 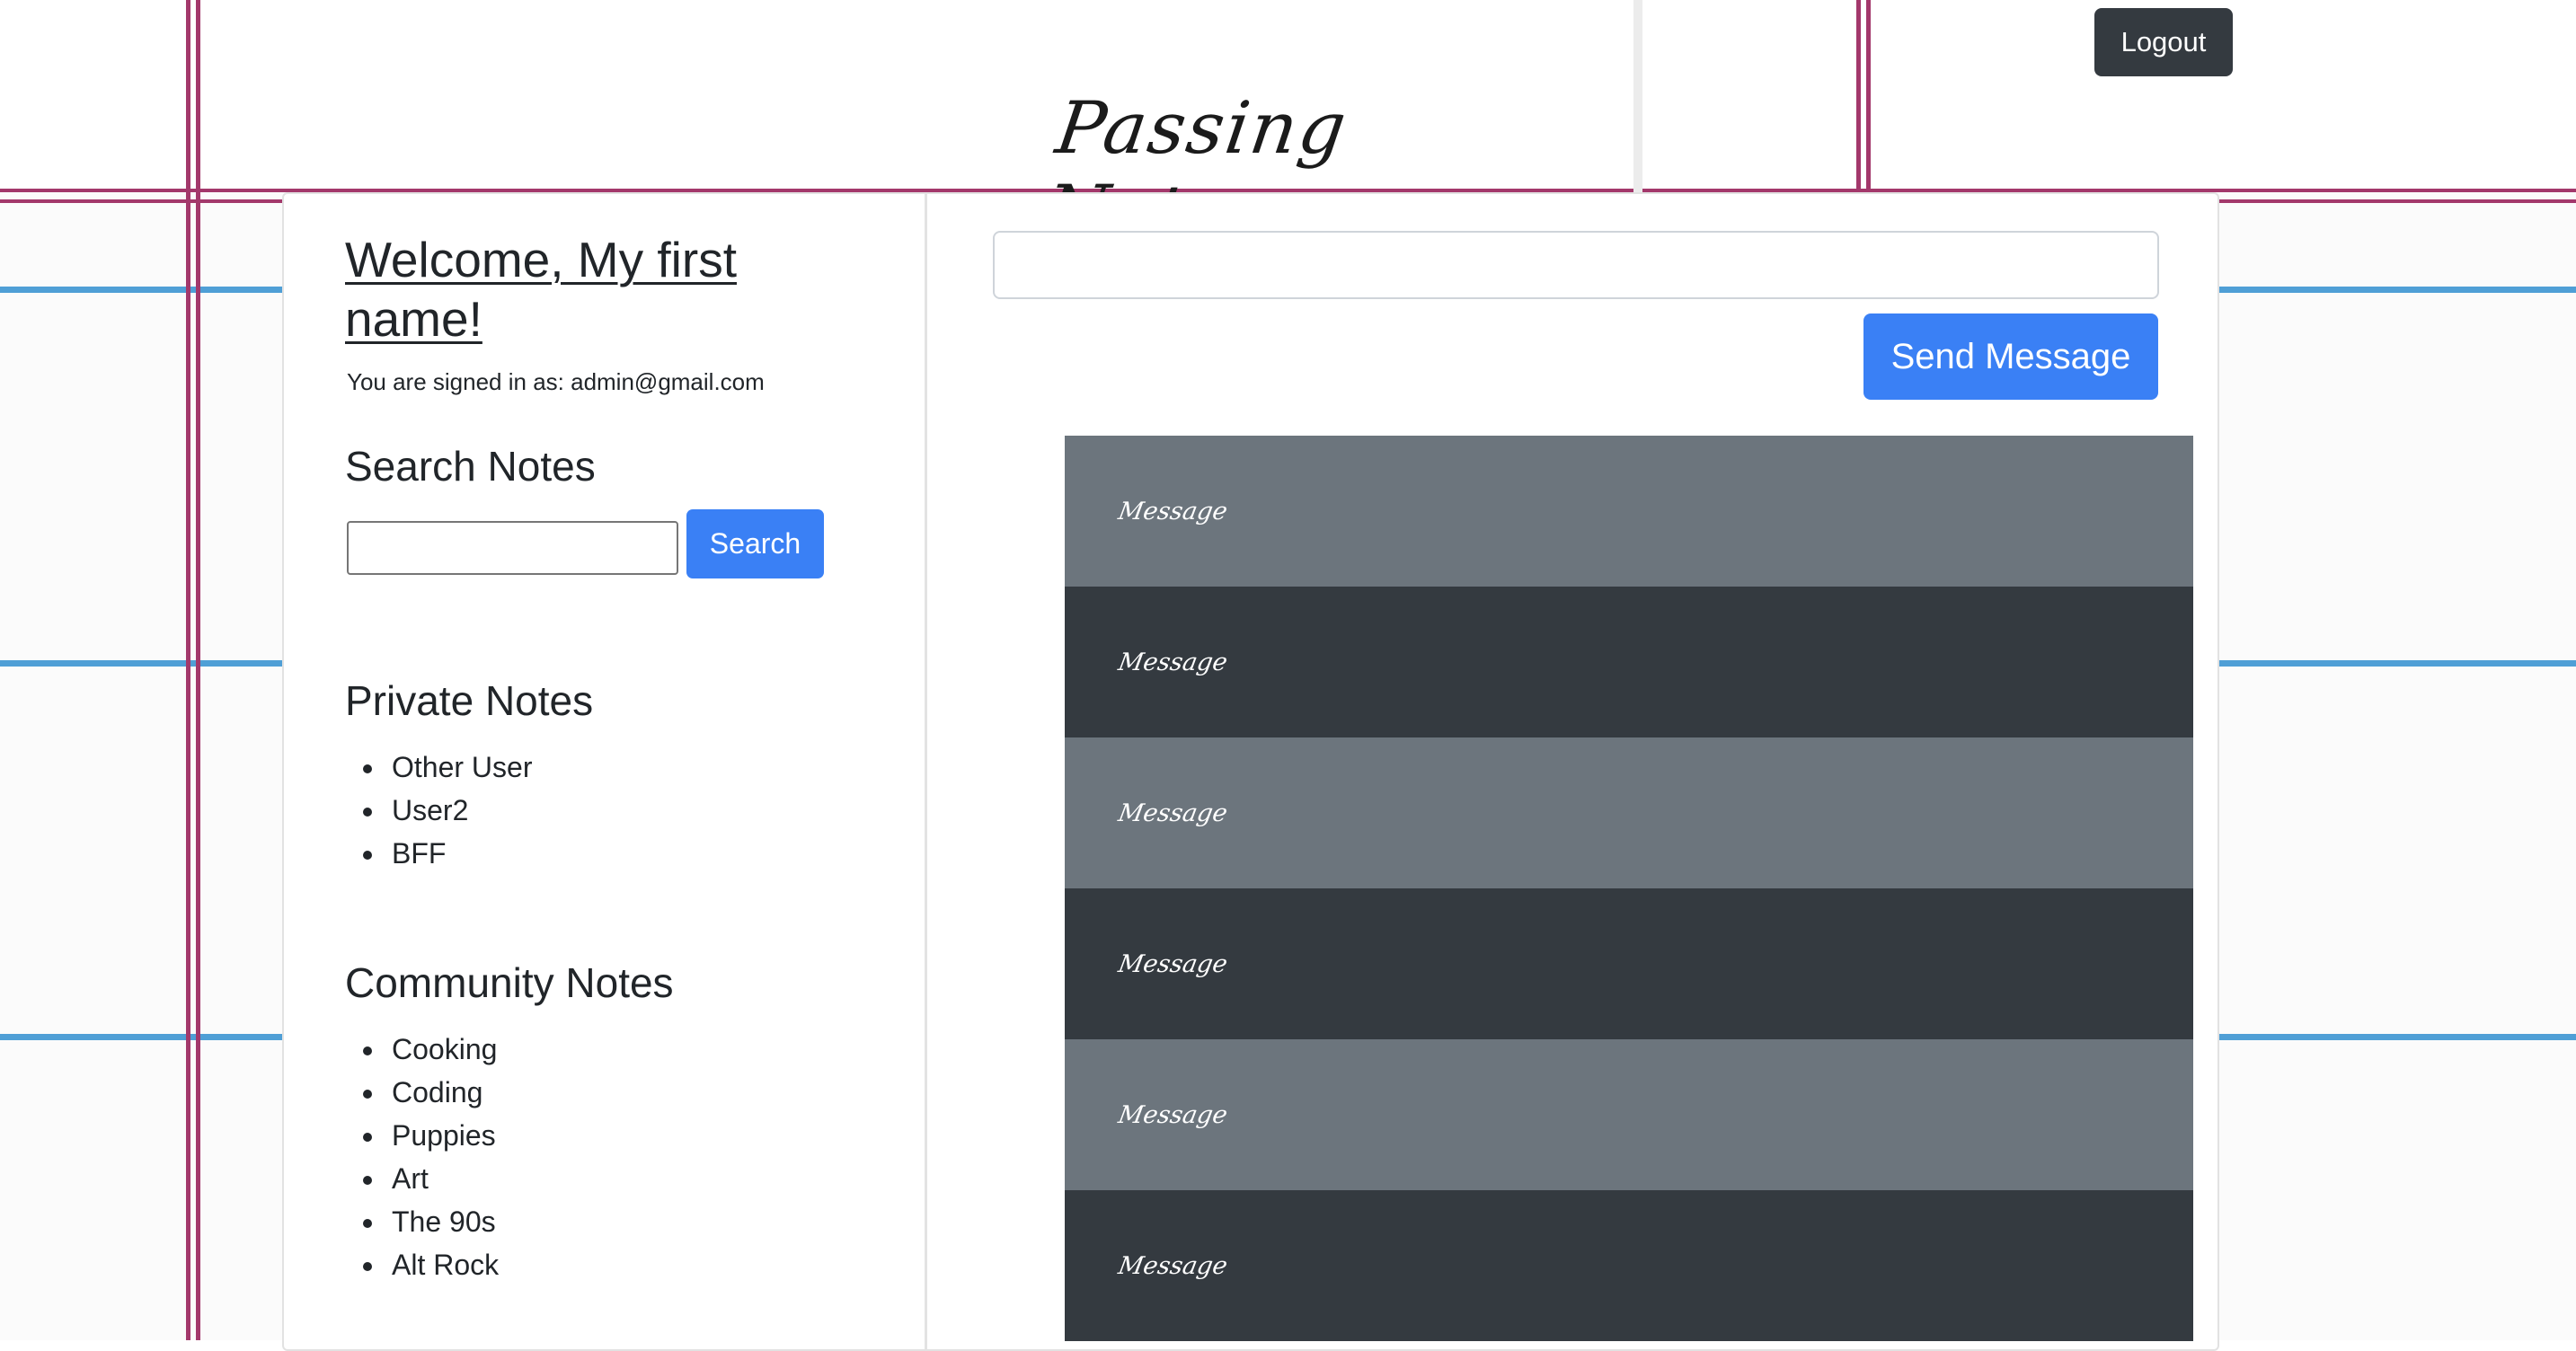 What do you see at coordinates (459, 767) in the screenshot?
I see `private-note-item: Other User` at bounding box center [459, 767].